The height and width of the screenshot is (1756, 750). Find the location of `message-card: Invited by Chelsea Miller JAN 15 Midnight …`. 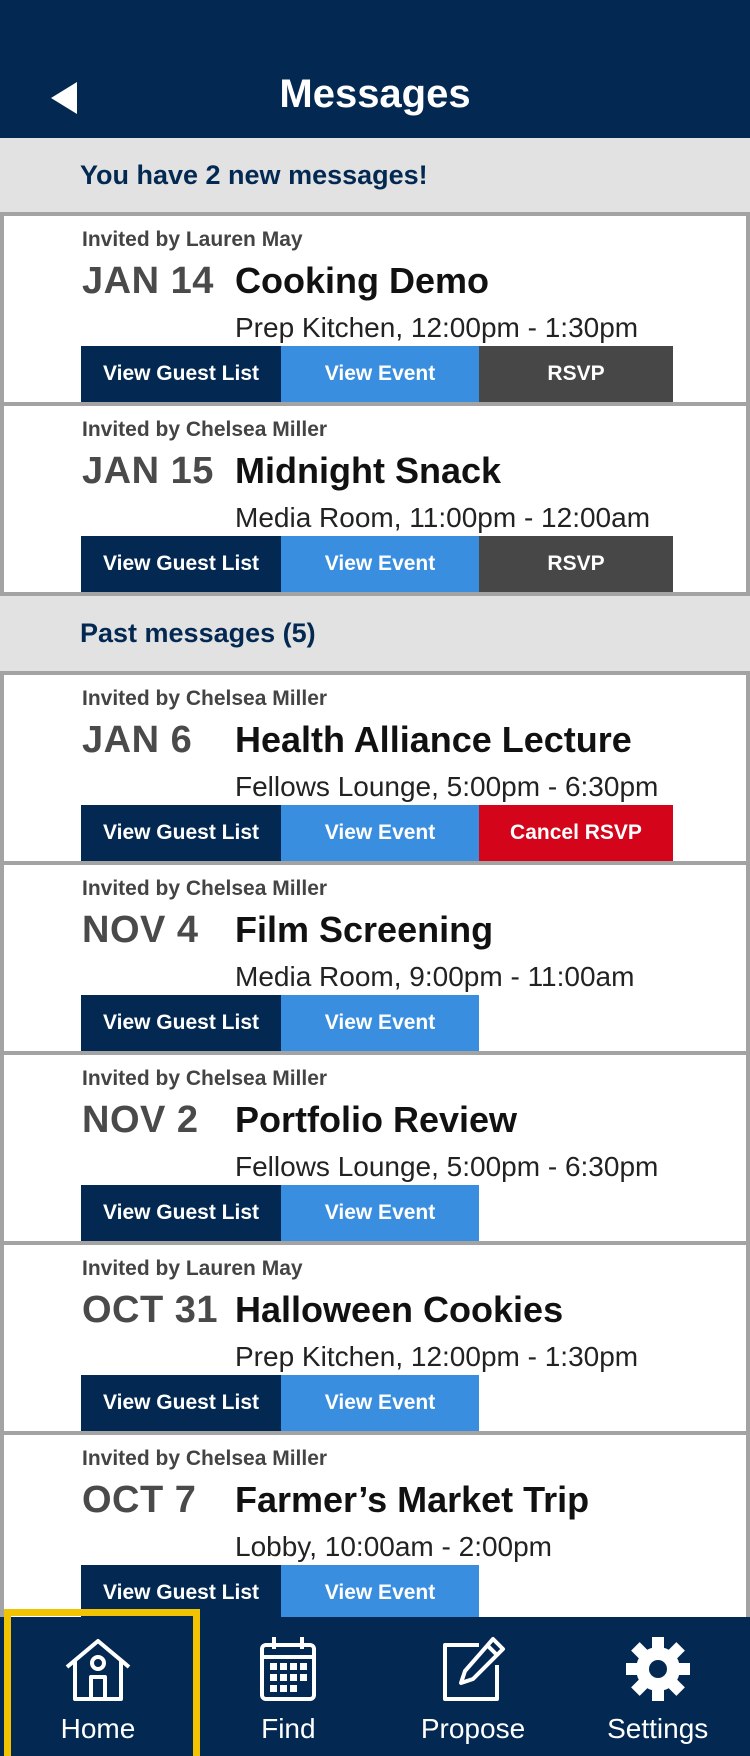

message-card: Invited by Chelsea Miller JAN 15 Midnight … is located at coordinates (375, 501).